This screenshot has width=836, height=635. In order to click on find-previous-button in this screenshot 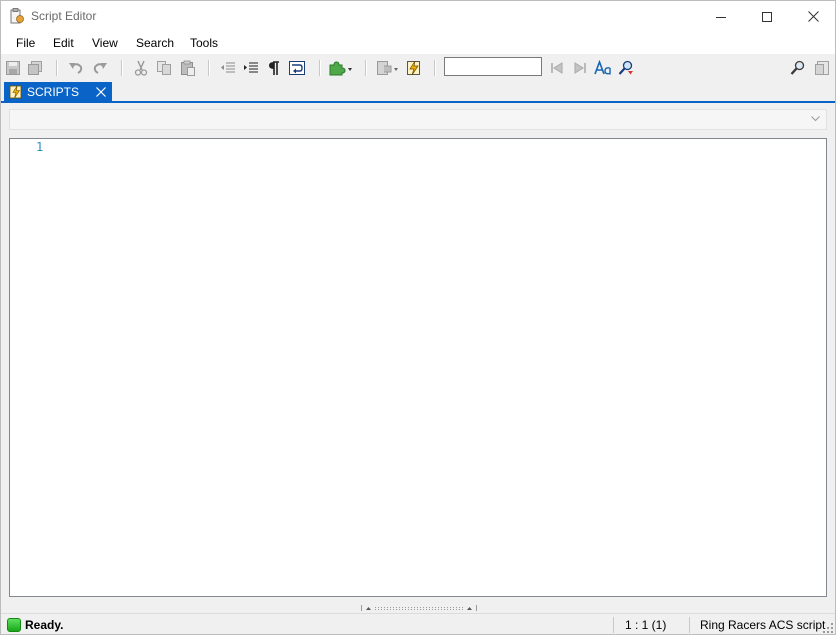, I will do `click(557, 68)`.